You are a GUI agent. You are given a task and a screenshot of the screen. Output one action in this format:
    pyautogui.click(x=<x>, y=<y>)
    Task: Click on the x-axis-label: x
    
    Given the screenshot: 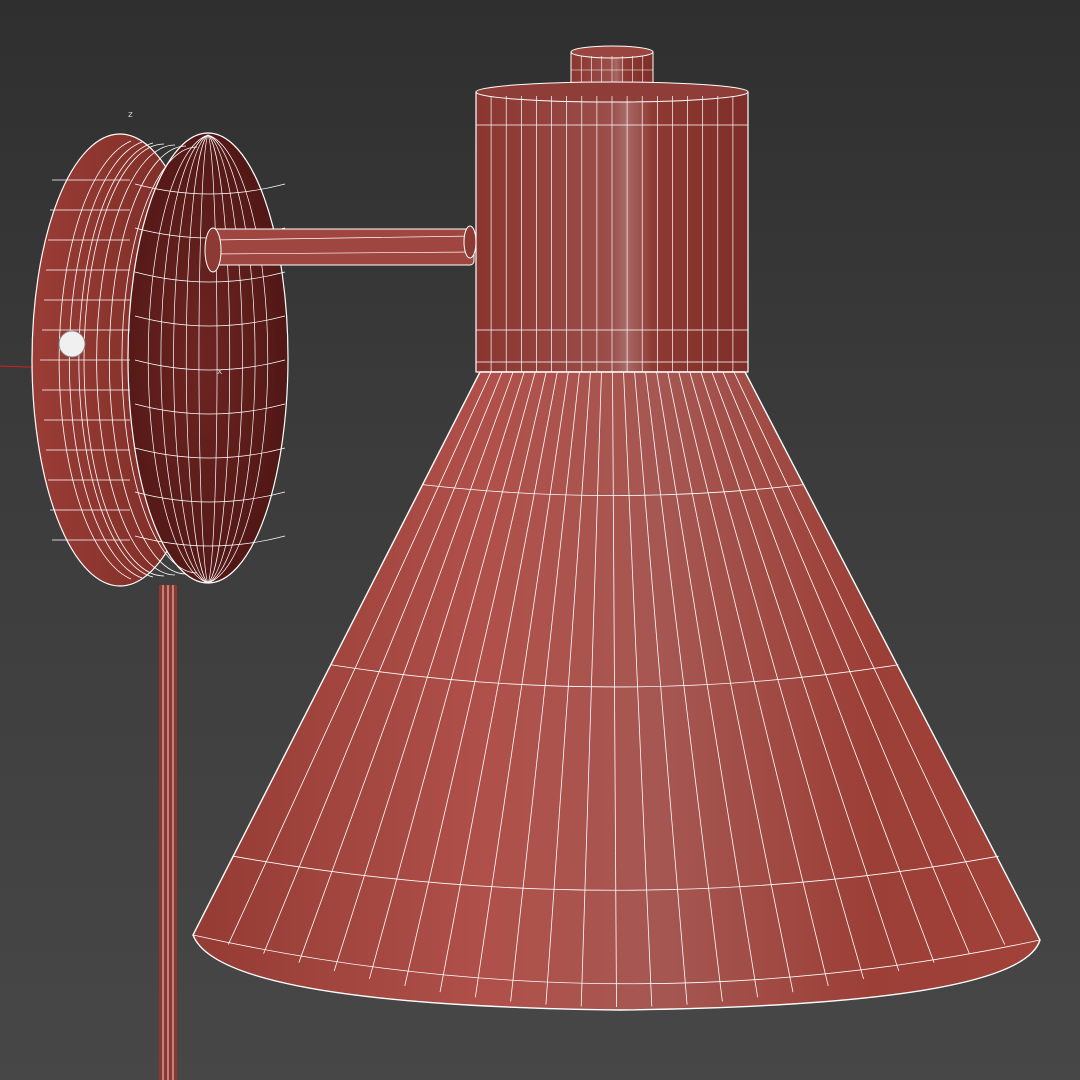 What is the action you would take?
    pyautogui.click(x=220, y=372)
    